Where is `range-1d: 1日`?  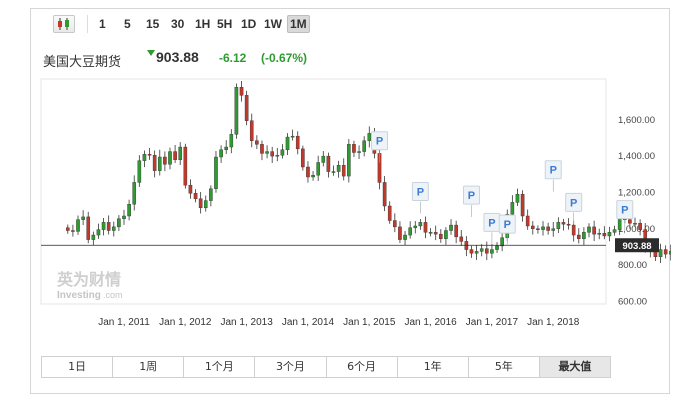 range-1d: 1日 is located at coordinates (78, 367).